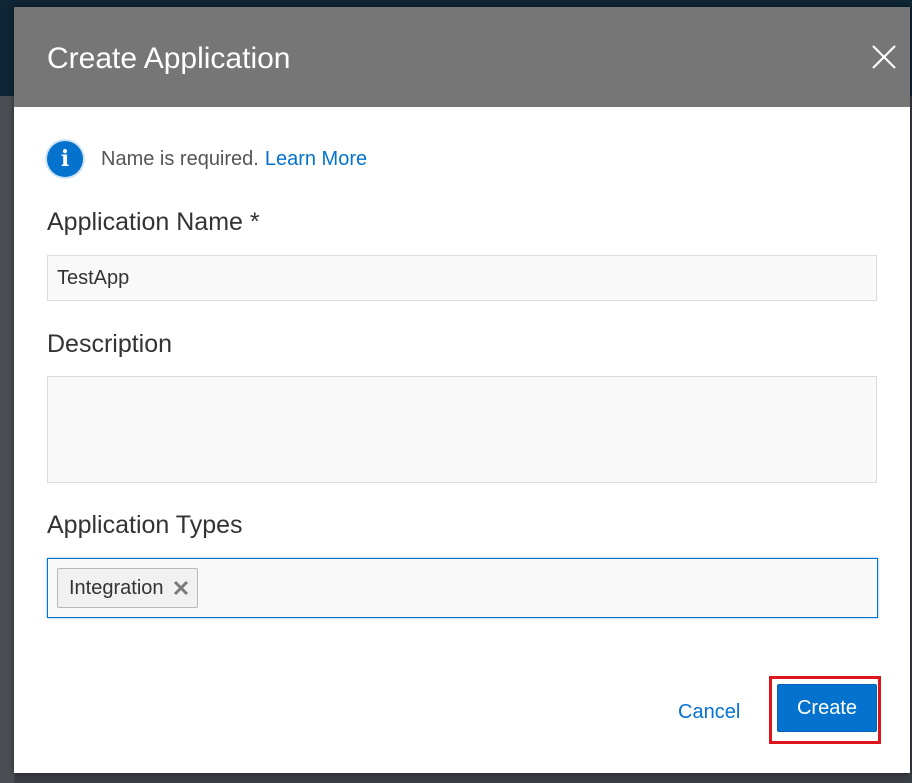  I want to click on learn-more-link: Learn More, so click(316, 159).